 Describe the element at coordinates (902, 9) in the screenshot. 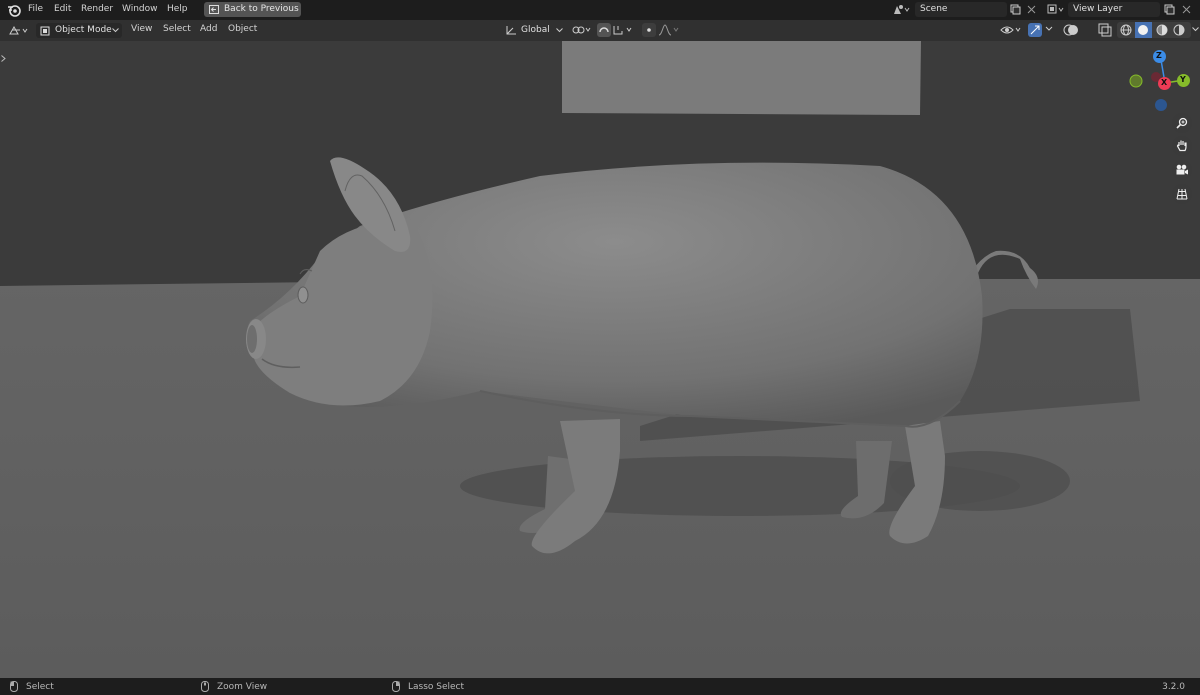

I see `scene-icon` at that location.